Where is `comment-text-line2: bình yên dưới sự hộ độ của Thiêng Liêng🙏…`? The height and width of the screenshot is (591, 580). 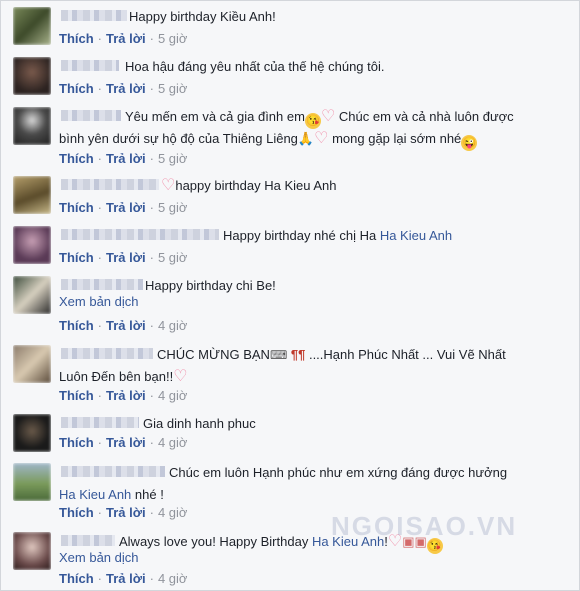
comment-text-line2: bình yên dưới sự hộ độ của Thiêng Liêng🙏… is located at coordinates (313, 139).